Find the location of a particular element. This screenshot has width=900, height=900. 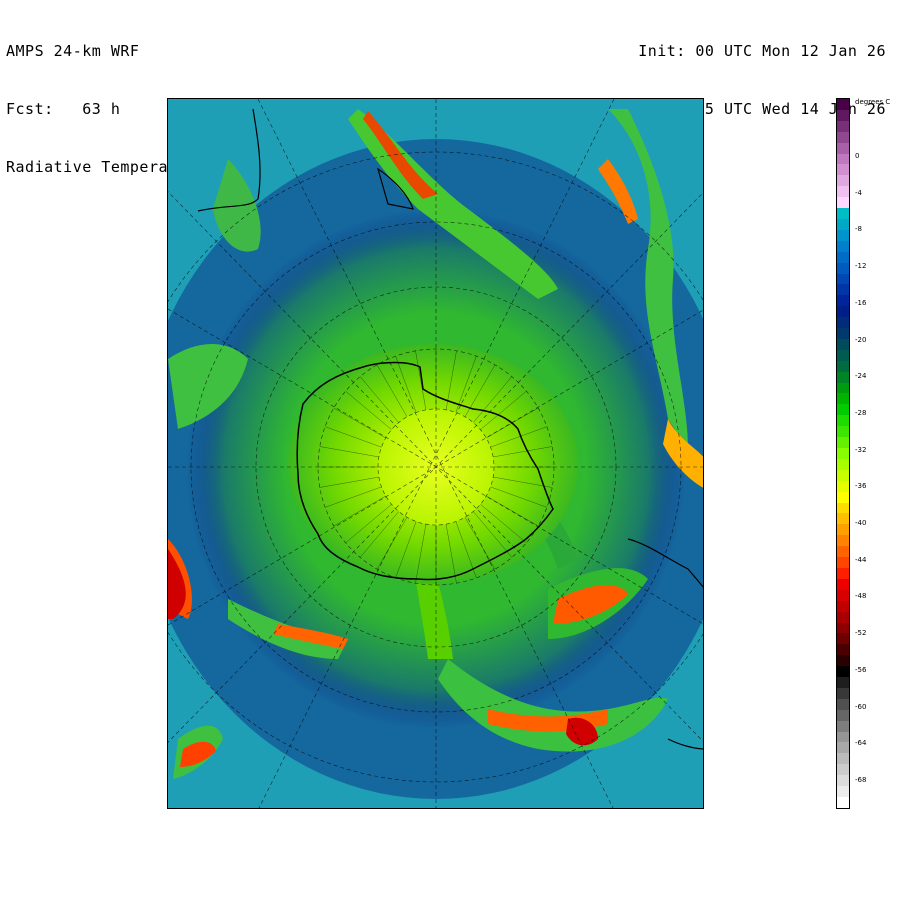

colorbar-tick-label: -28 is located at coordinates (861, 412).